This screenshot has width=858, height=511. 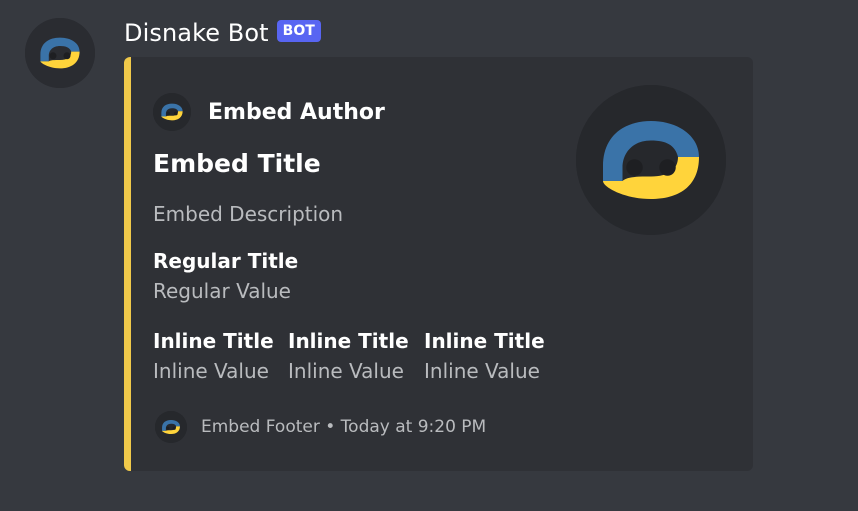 I want to click on message-header: Disnake Bot BOT, so click(x=222, y=33).